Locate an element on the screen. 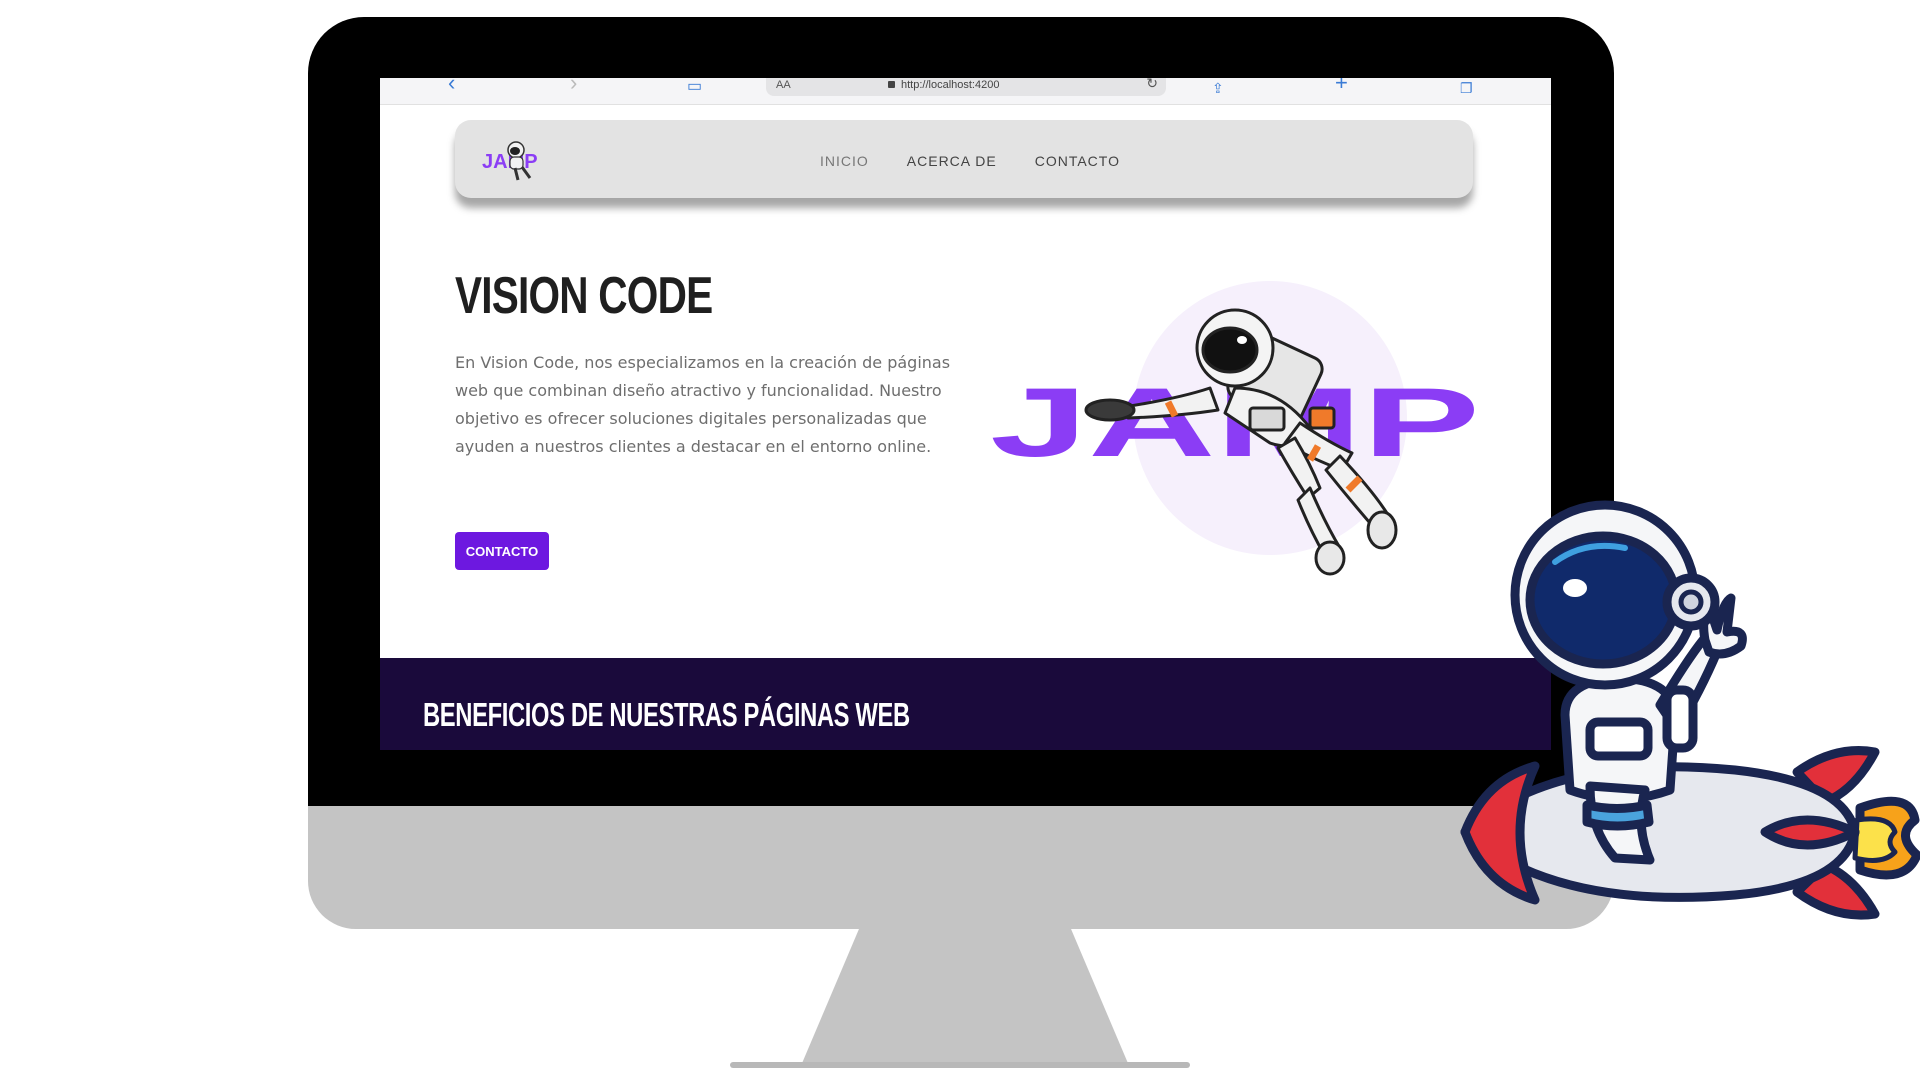 This screenshot has width=1920, height=1080. forward-icon: › is located at coordinates (573, 86).